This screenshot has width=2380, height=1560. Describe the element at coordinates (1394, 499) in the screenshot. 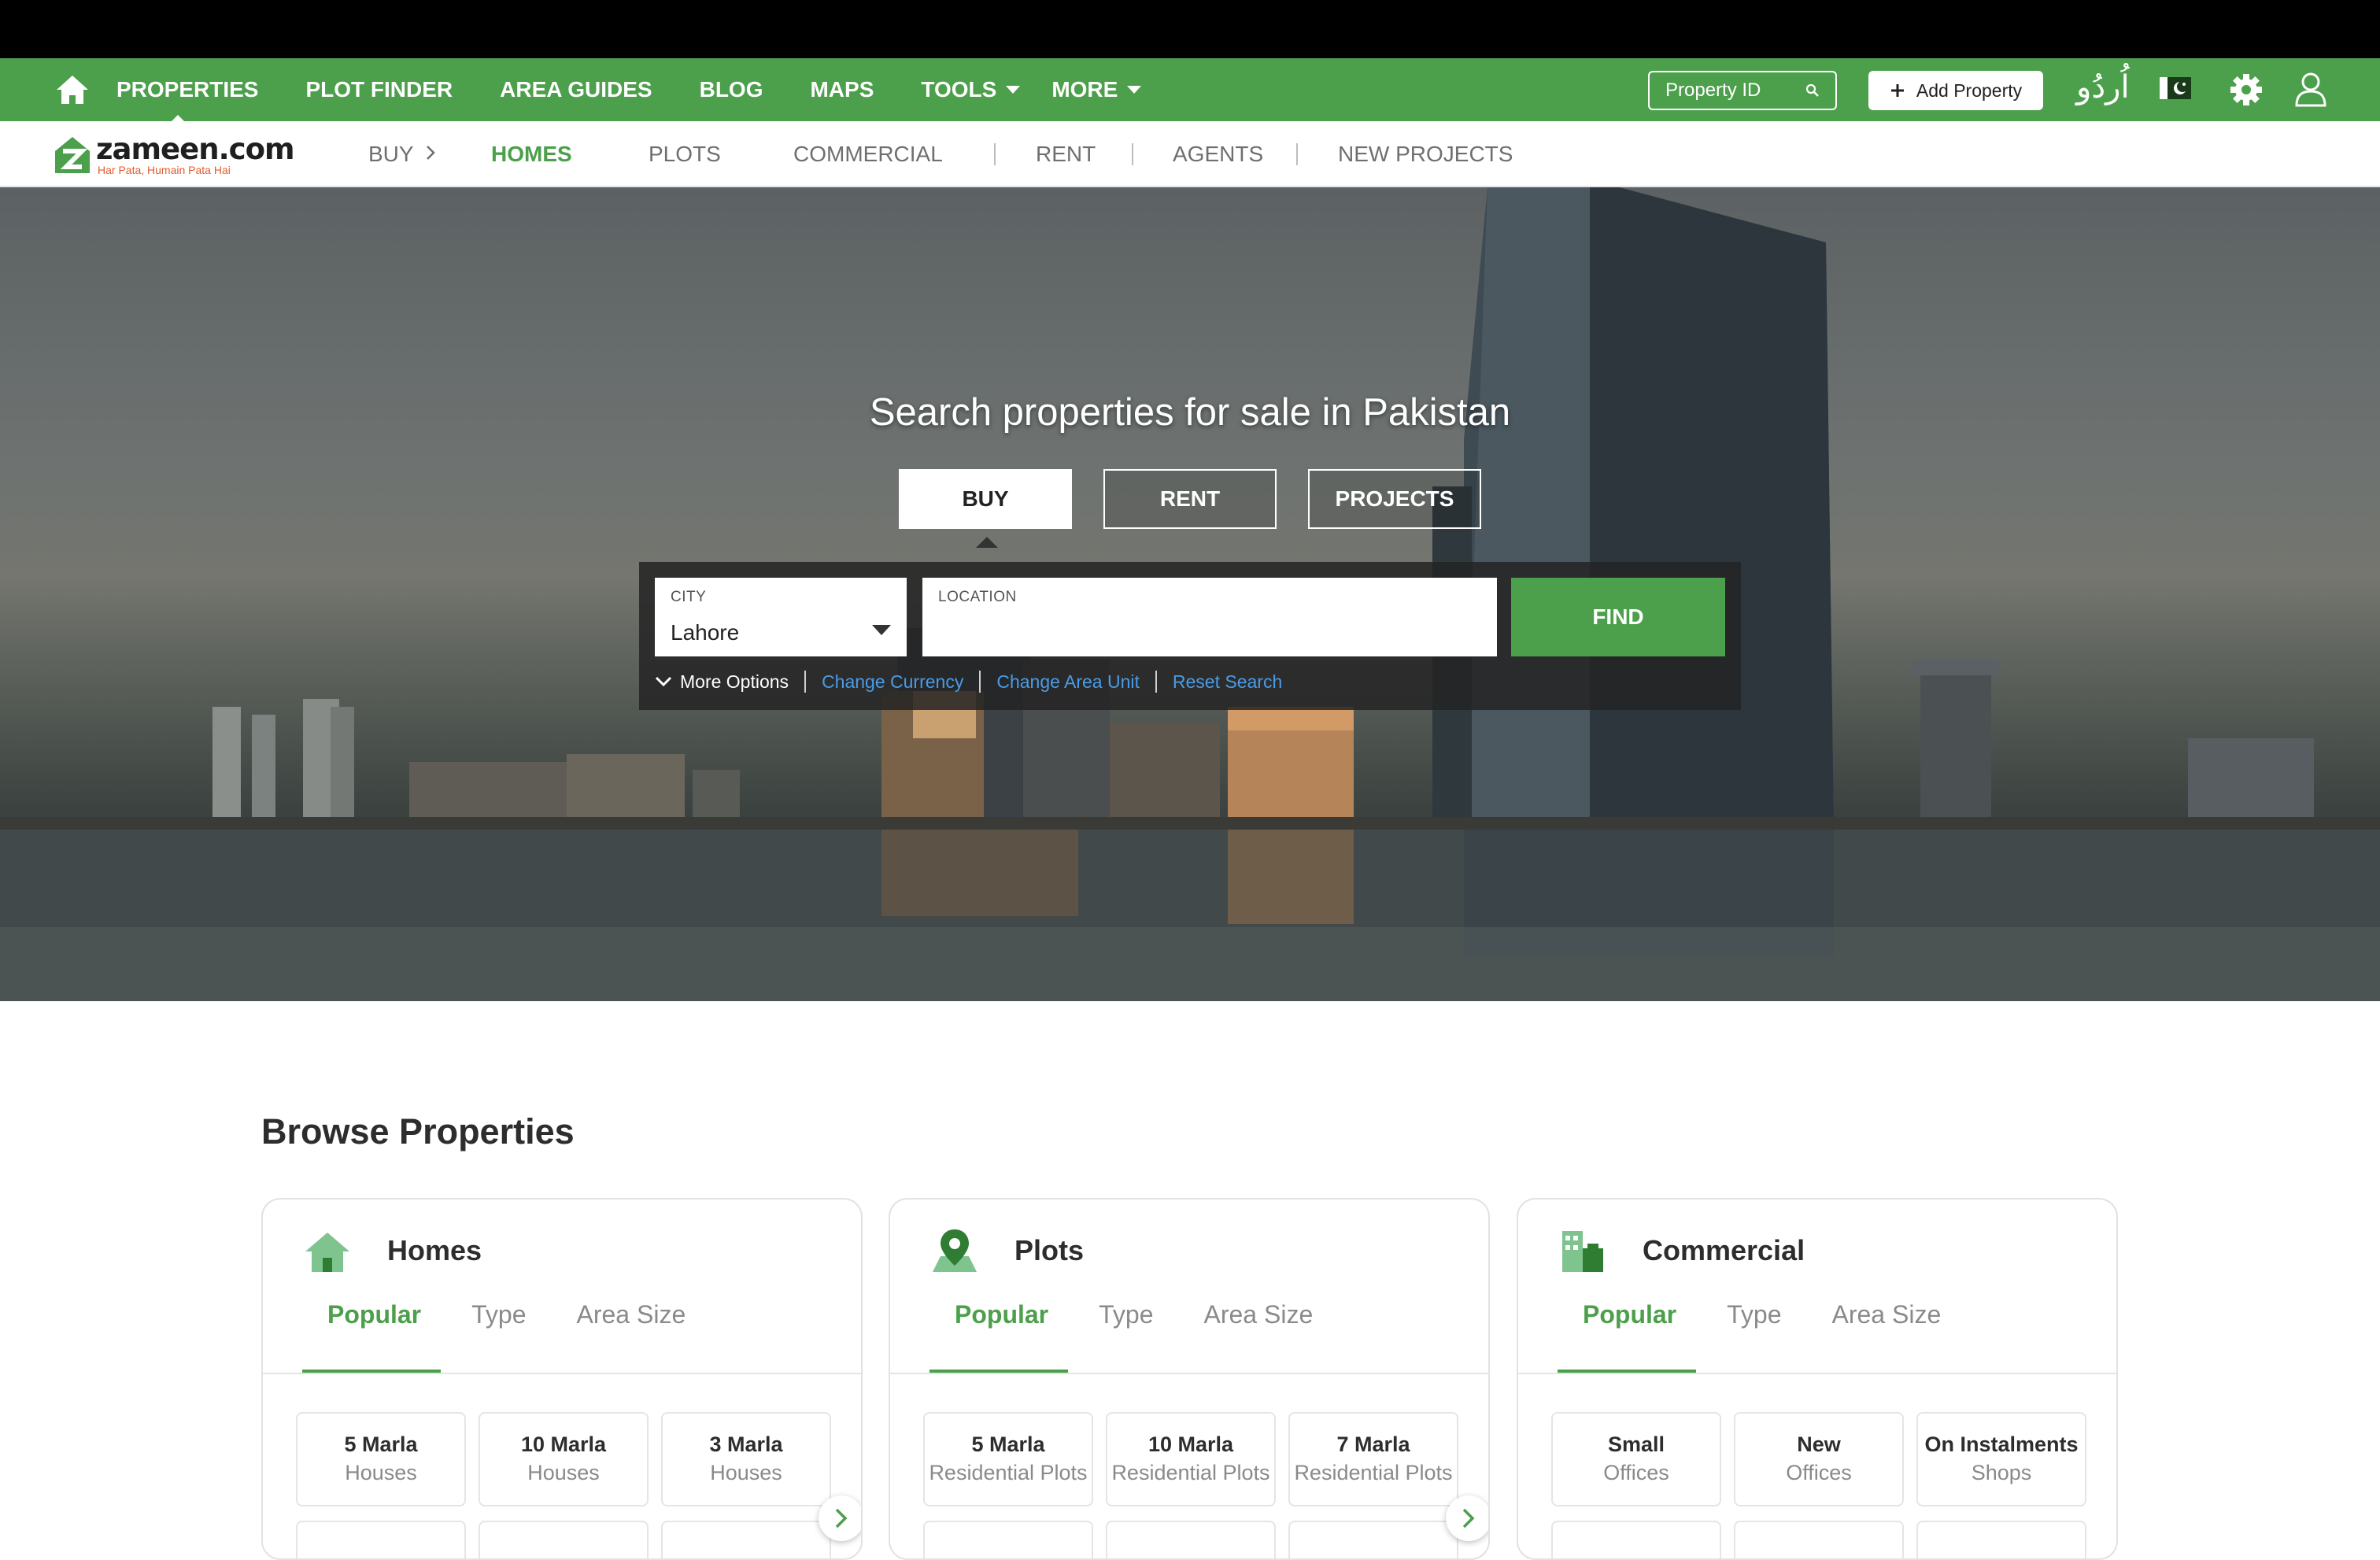

I see `tab-projects: PROJECTS` at that location.